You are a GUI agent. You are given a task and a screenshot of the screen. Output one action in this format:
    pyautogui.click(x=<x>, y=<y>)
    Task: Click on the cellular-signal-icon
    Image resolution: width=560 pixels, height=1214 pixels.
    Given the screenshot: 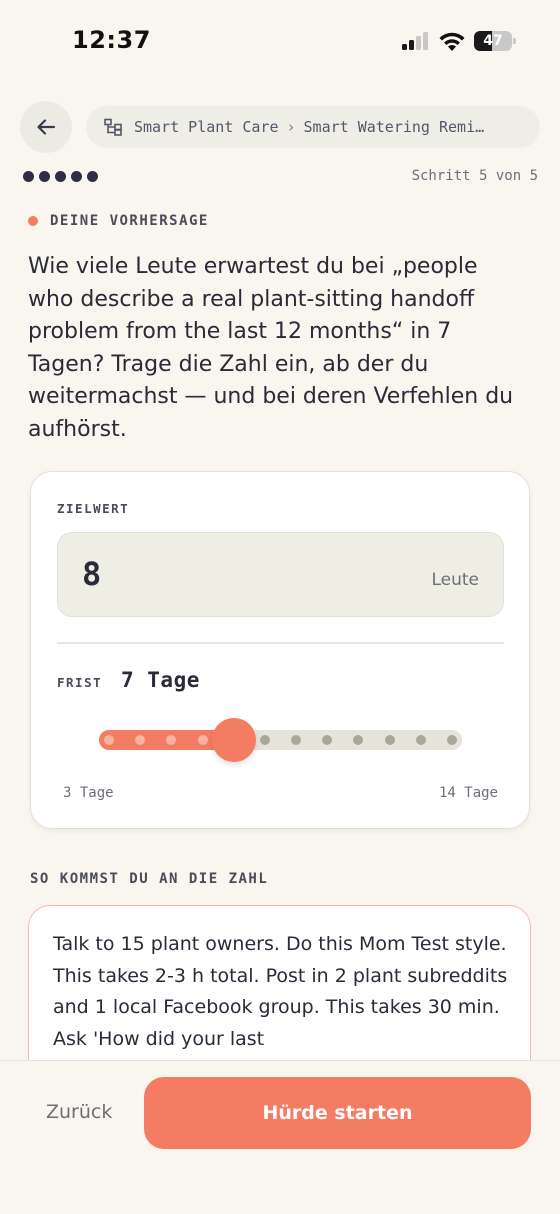 What is the action you would take?
    pyautogui.click(x=416, y=41)
    